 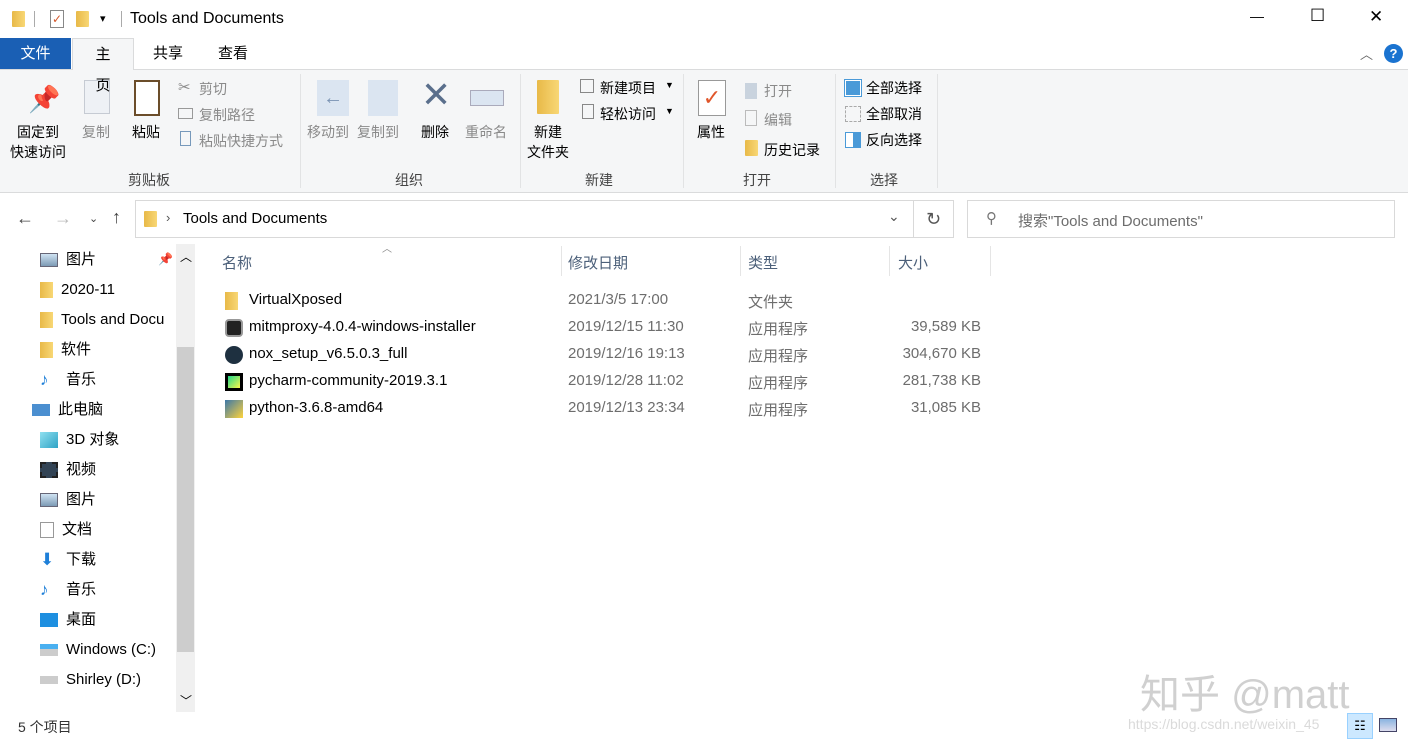 I want to click on copy-button: 复制, so click(x=96, y=132).